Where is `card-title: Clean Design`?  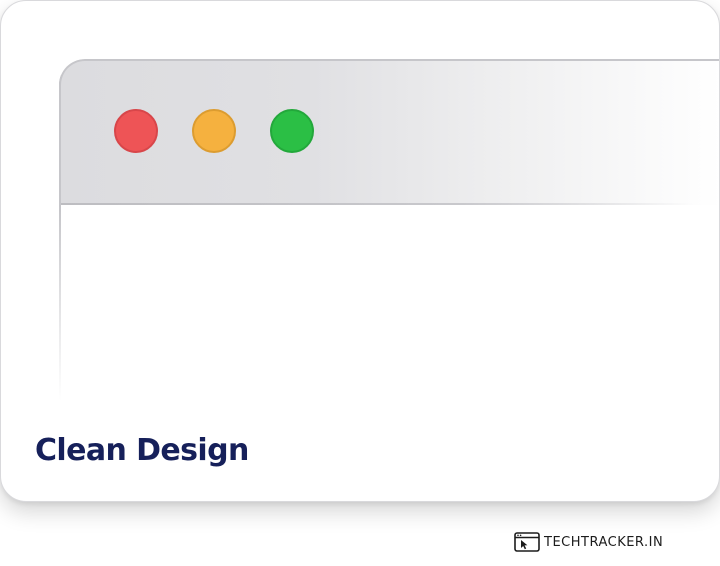
card-title: Clean Design is located at coordinates (142, 450).